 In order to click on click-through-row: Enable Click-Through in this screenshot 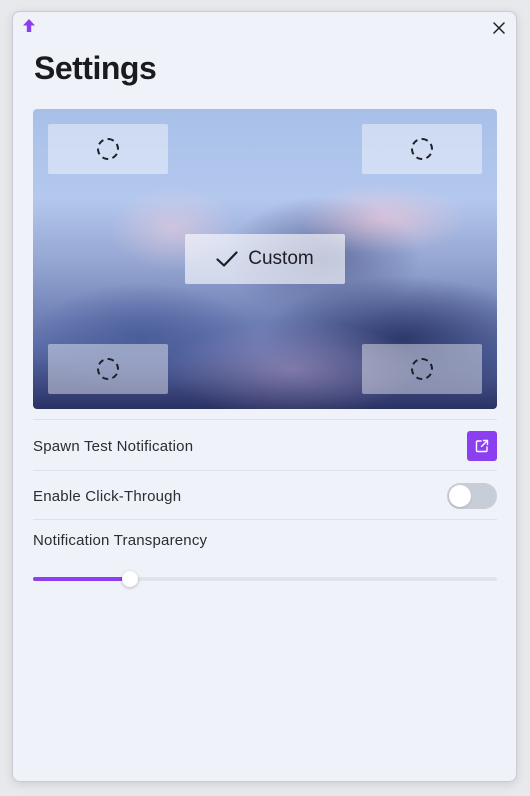, I will do `click(265, 496)`.